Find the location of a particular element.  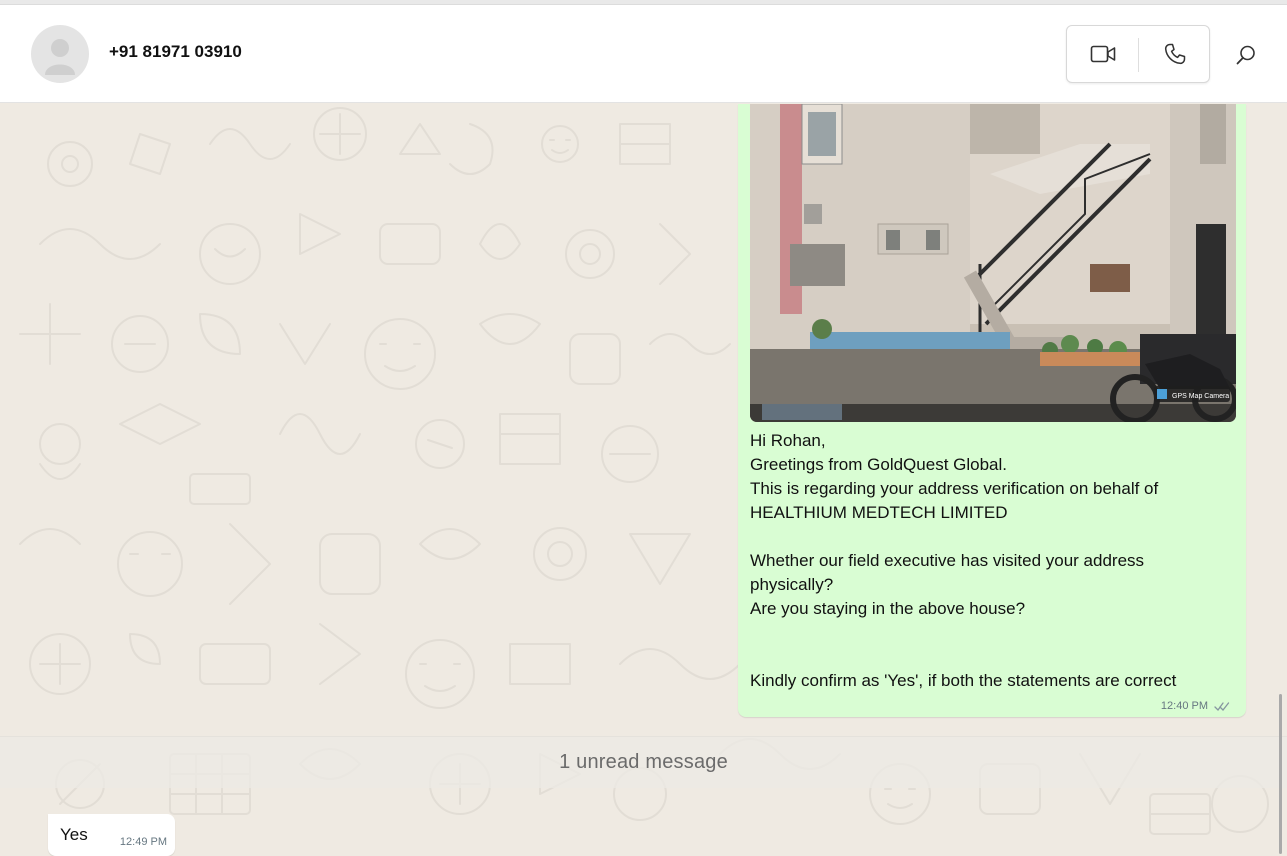

voice-call-icon is located at coordinates (1175, 54).